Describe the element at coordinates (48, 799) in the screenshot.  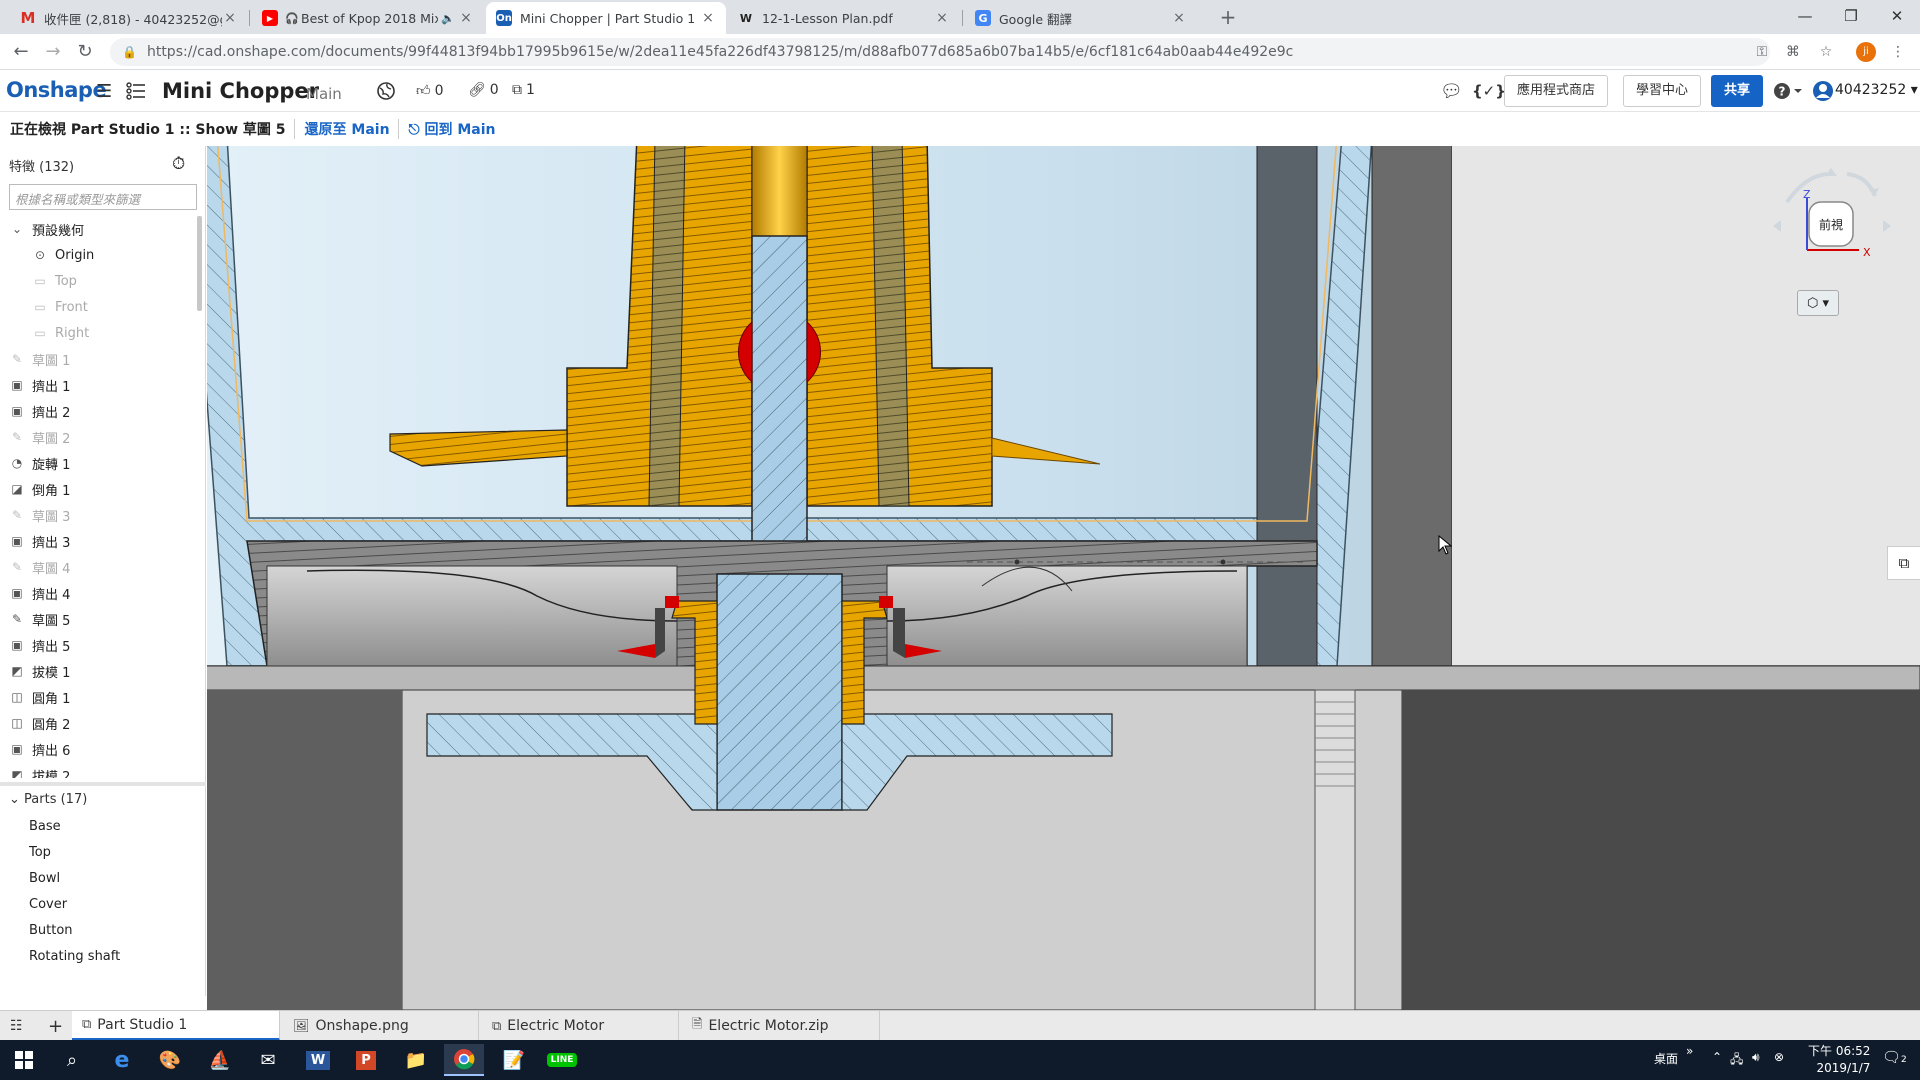
I see `parts-header: ⌄ Parts (17)` at that location.